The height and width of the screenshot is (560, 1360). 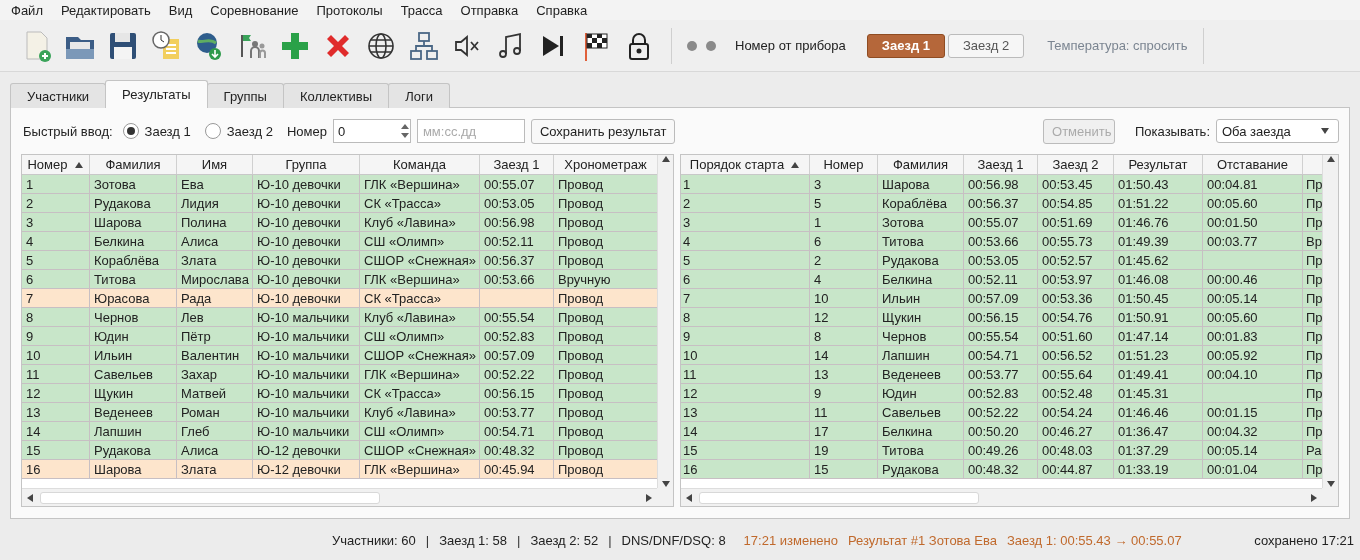 I want to click on table-cell: 00:54.71, so click(x=1001, y=355).